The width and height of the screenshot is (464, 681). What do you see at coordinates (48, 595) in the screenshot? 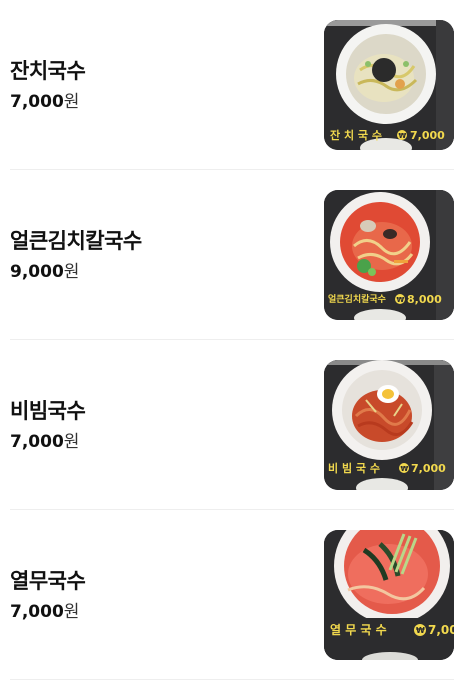
I see `menu-item-info: 열무국수 7,000원` at bounding box center [48, 595].